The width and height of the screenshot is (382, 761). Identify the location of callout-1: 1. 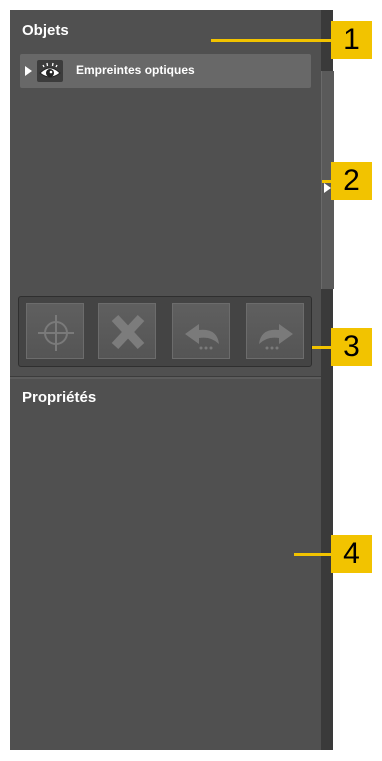
(351, 40).